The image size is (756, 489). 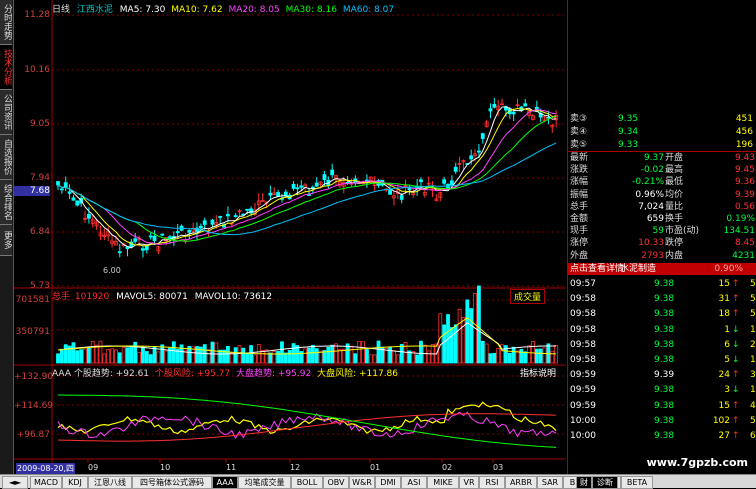 I want to click on indicator-tab: RSI, so click(x=492, y=482).